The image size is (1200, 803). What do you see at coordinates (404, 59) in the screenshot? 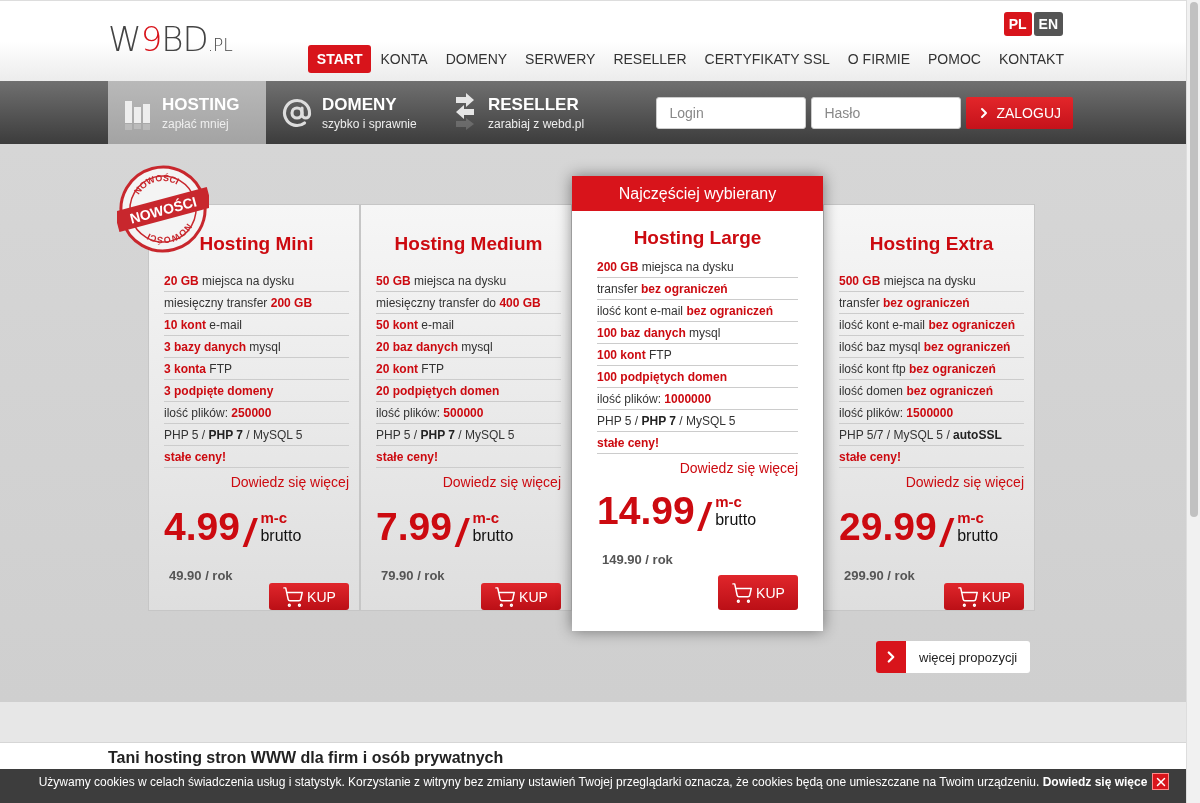
I see `nav-link: KONTA` at bounding box center [404, 59].